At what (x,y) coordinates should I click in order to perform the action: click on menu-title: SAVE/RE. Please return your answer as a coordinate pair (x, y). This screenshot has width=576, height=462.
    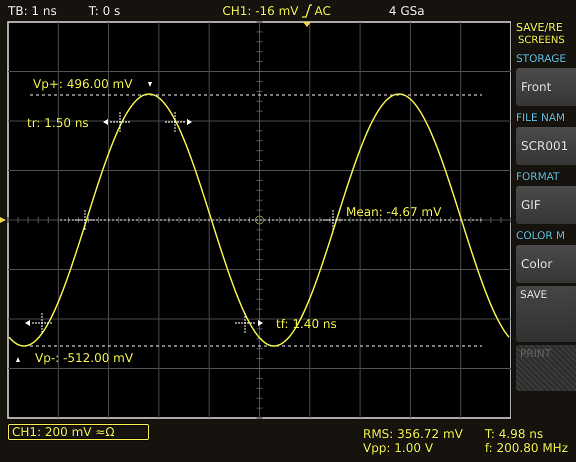
    Looking at the image, I should click on (540, 27).